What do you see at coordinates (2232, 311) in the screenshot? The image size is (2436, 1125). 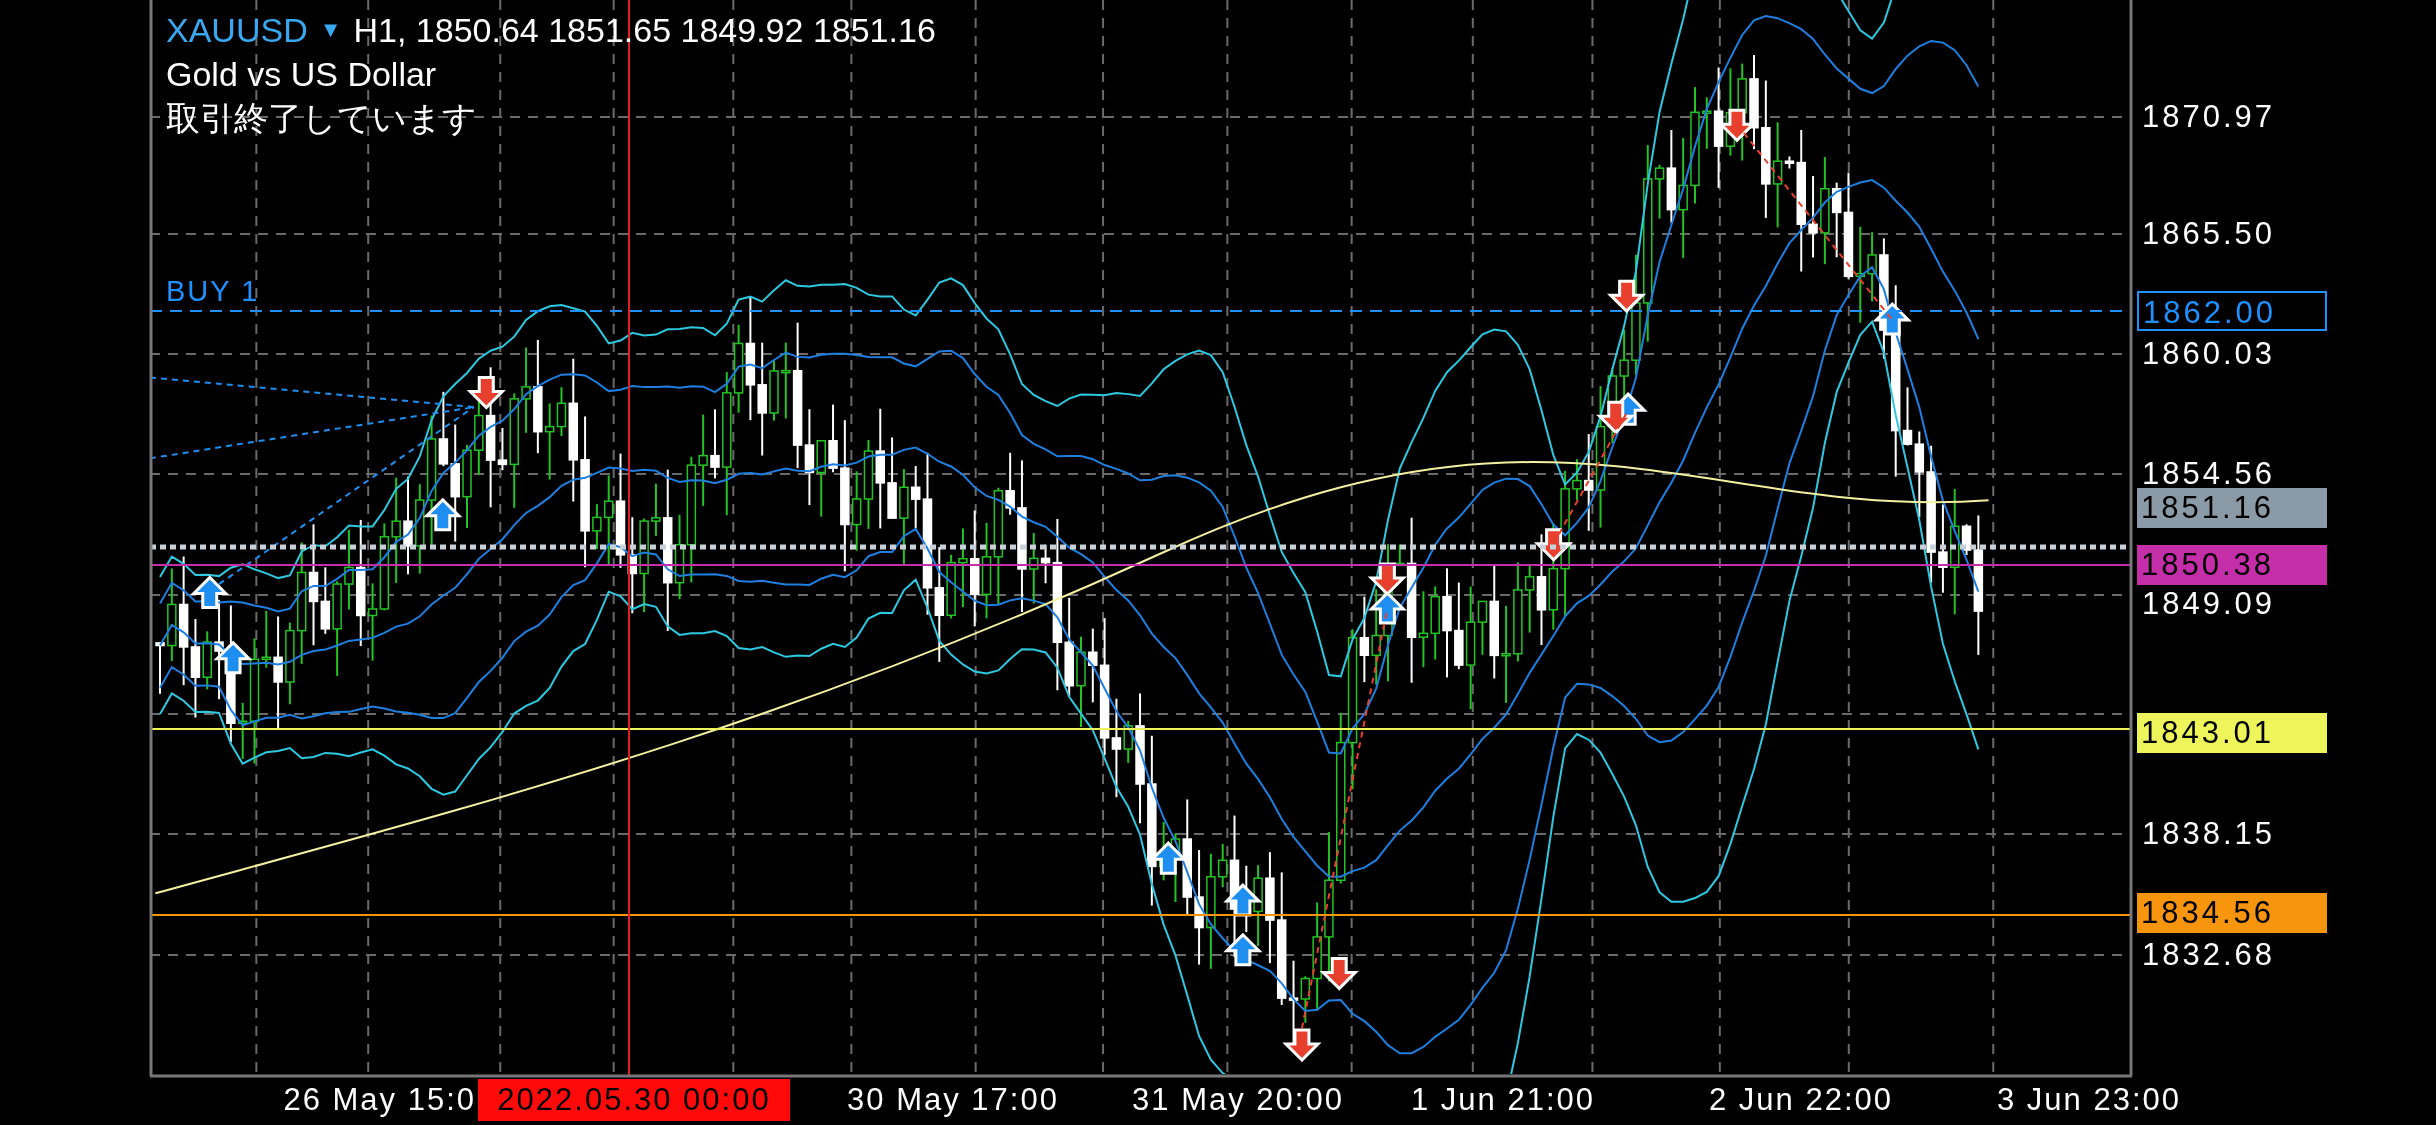 I see `price-tag: 1862.00` at bounding box center [2232, 311].